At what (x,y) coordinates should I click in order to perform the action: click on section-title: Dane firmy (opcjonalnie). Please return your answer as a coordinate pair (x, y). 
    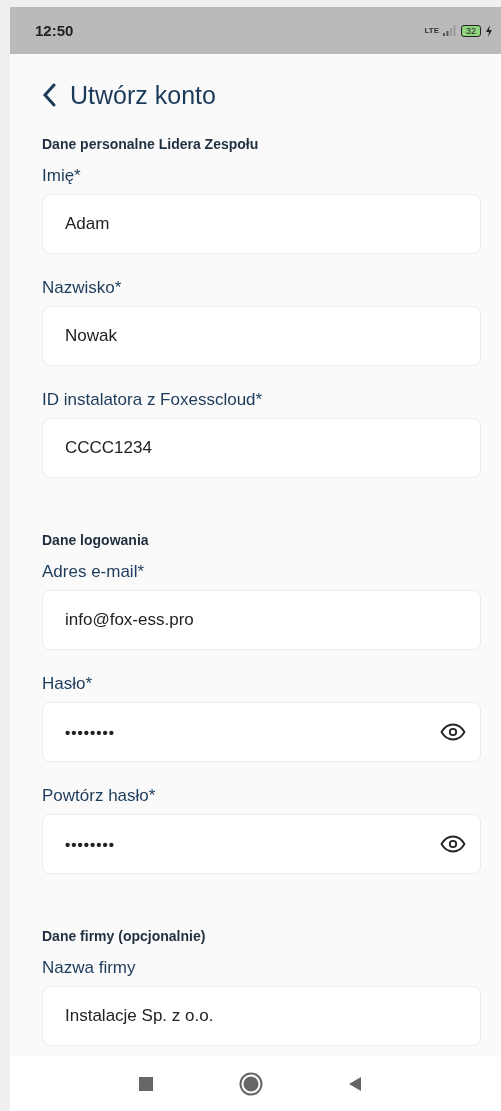
    Looking at the image, I should click on (124, 936).